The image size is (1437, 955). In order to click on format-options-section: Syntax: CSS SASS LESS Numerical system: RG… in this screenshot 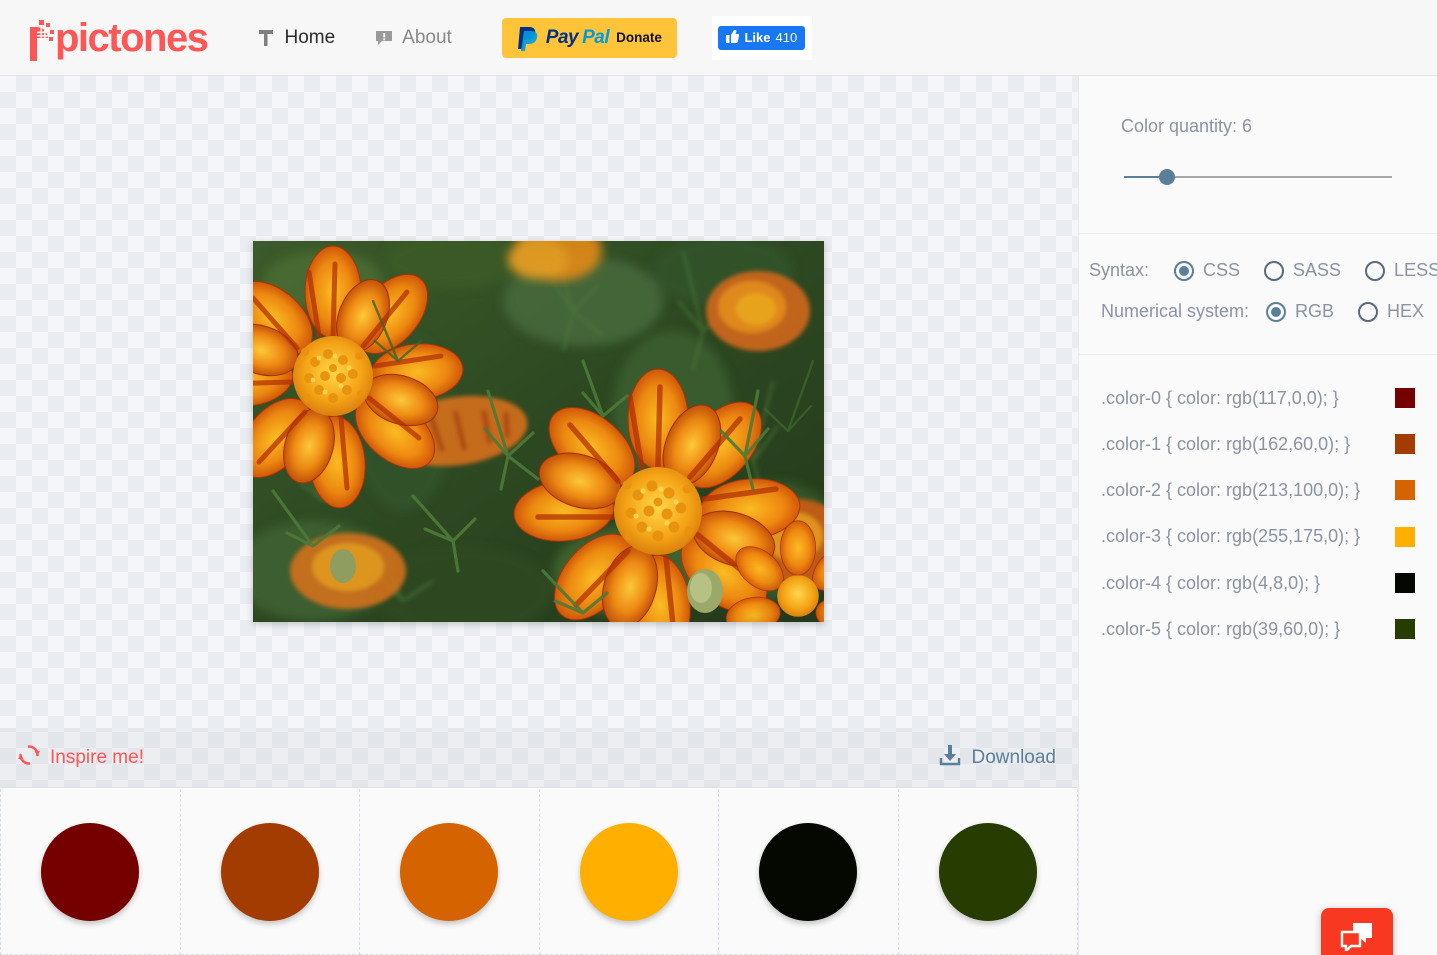, I will do `click(1258, 295)`.